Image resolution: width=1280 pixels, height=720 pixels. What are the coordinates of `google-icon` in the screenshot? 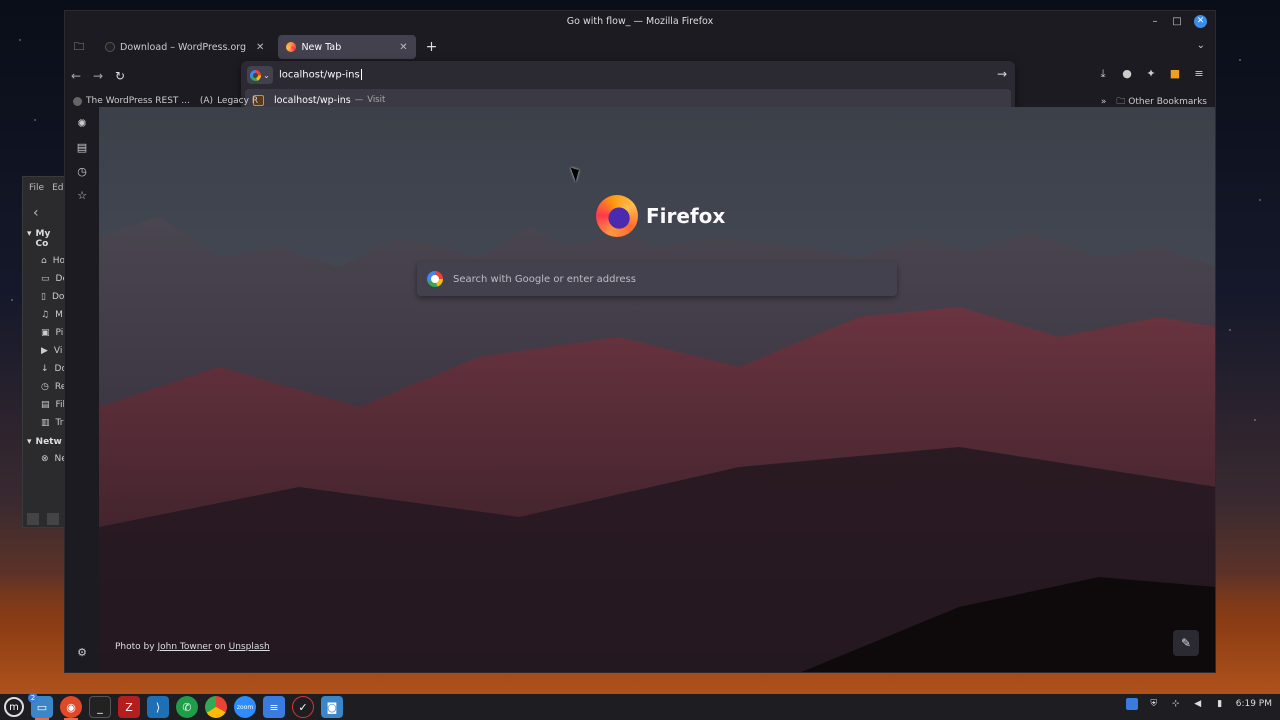 It's located at (435, 279).